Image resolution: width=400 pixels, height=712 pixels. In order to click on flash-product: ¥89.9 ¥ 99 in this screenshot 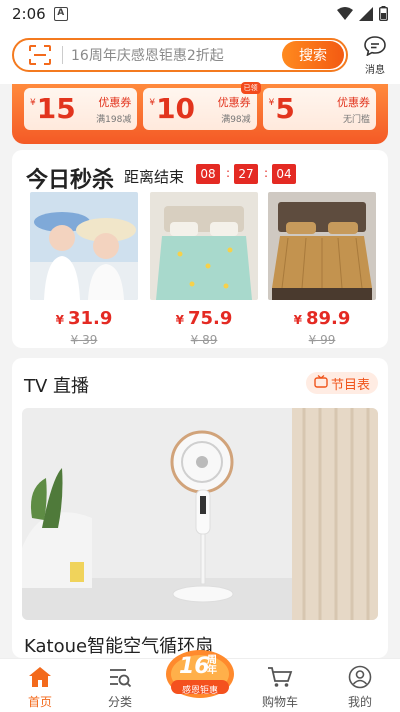, I will do `click(322, 269)`.